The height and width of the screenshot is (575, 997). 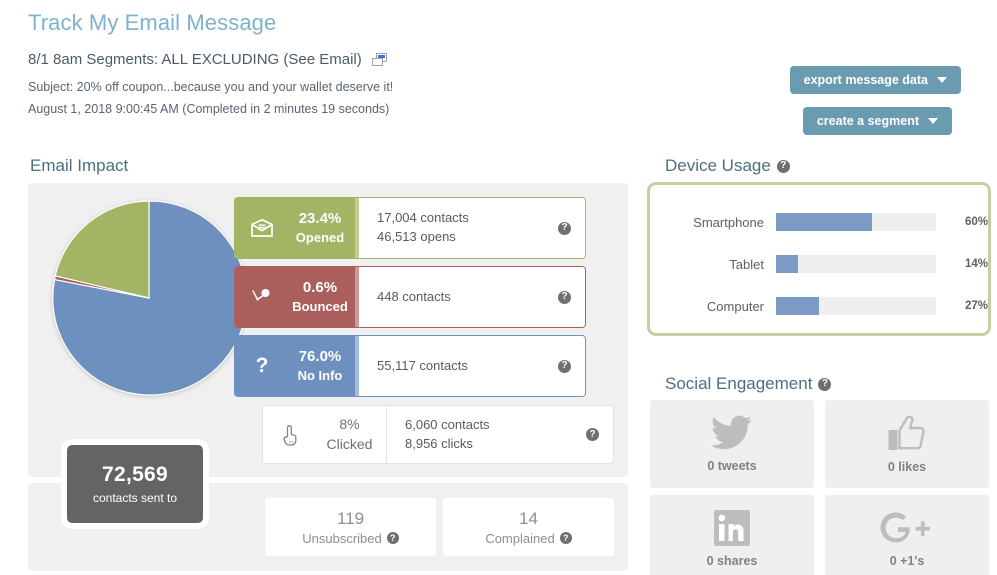 I want to click on metric-clicked-summary: 8% Clicked, so click(x=325, y=434).